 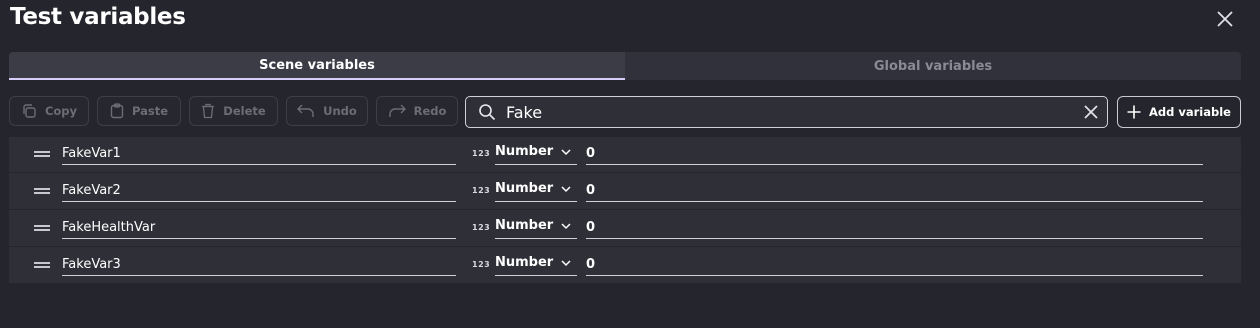 I want to click on copy-icon, so click(x=29, y=111).